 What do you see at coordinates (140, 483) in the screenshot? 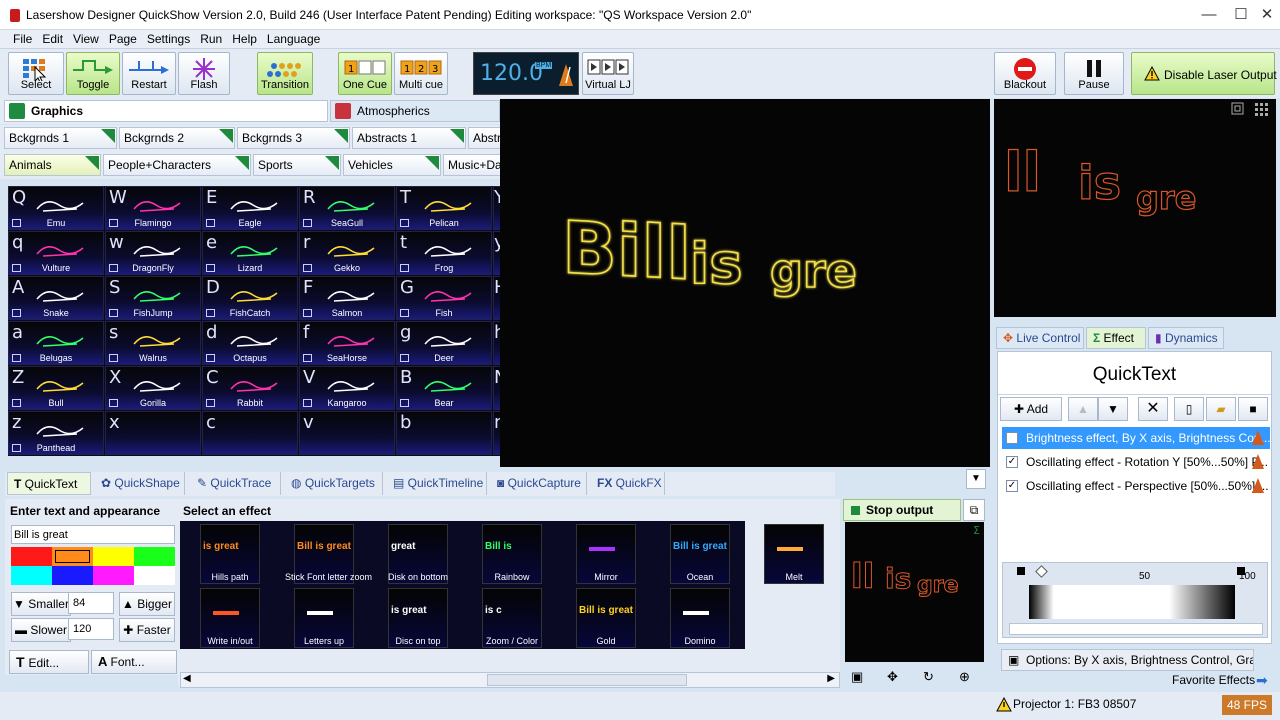
I see `tab-quickshape: ✿ QuickShape` at bounding box center [140, 483].